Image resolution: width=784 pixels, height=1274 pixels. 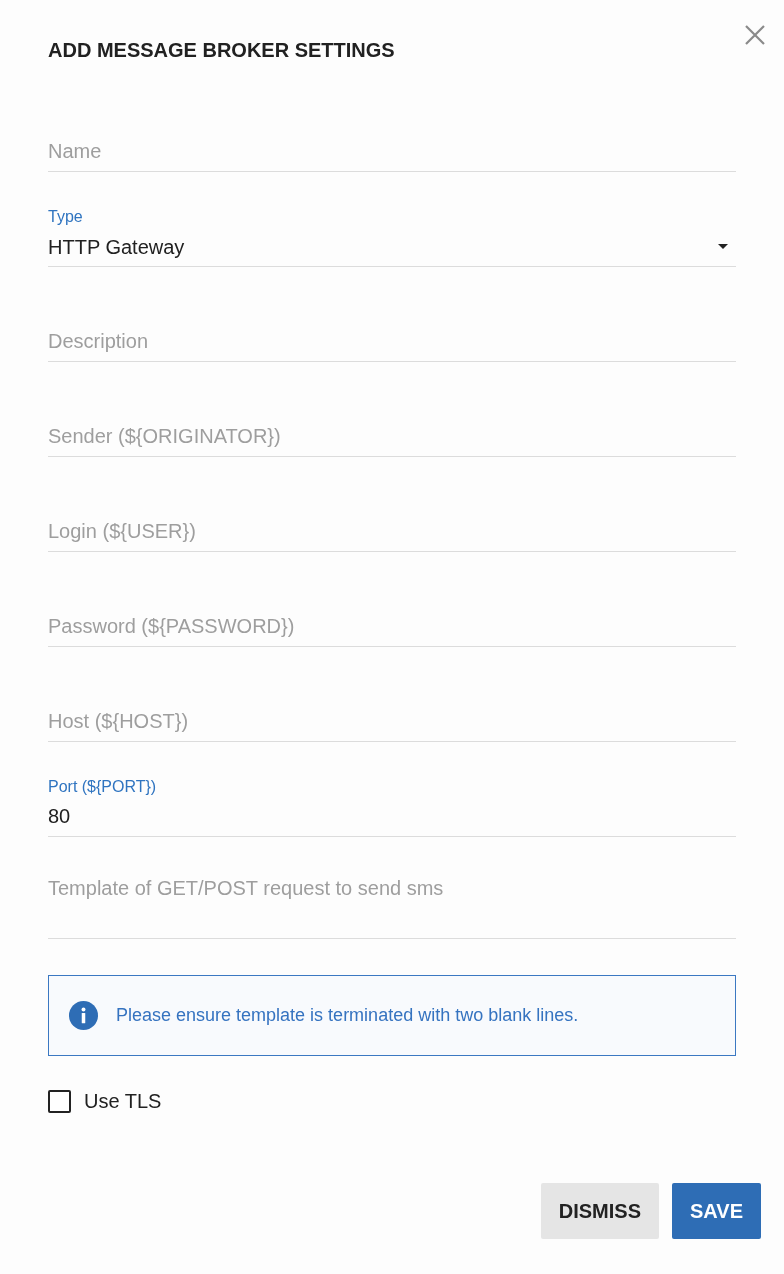 I want to click on field-label: Port (${PORT}), so click(x=102, y=787).